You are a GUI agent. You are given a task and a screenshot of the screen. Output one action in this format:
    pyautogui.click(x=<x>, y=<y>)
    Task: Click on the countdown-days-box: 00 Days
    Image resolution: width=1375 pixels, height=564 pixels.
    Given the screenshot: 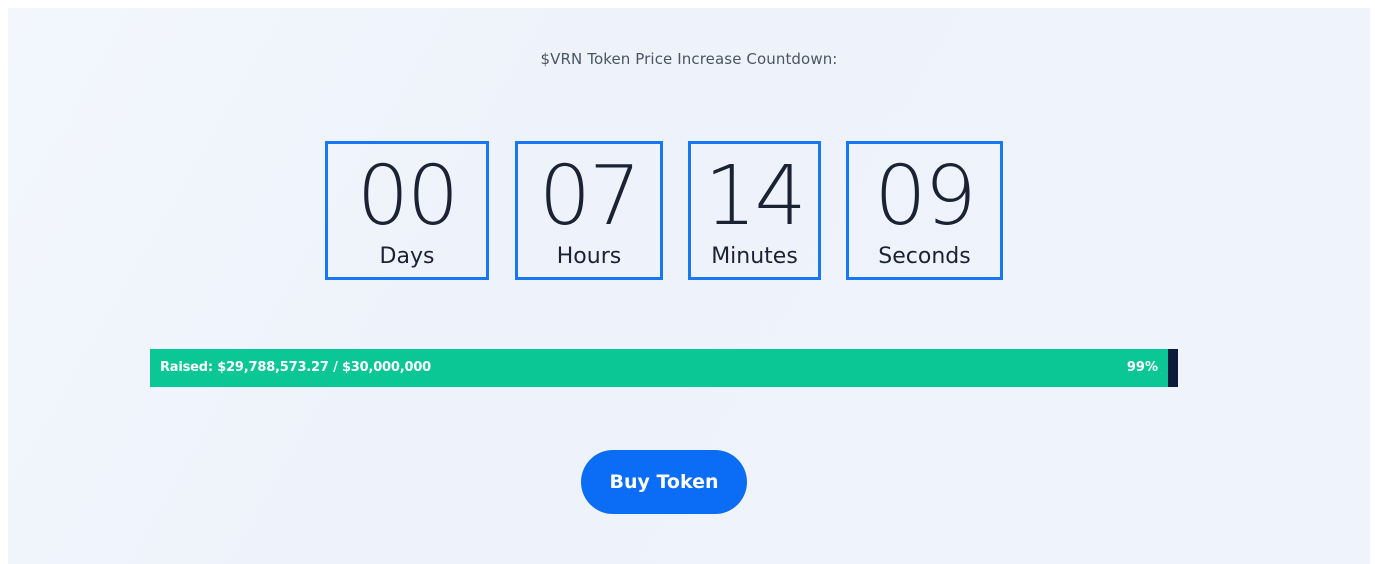 What is the action you would take?
    pyautogui.click(x=407, y=210)
    